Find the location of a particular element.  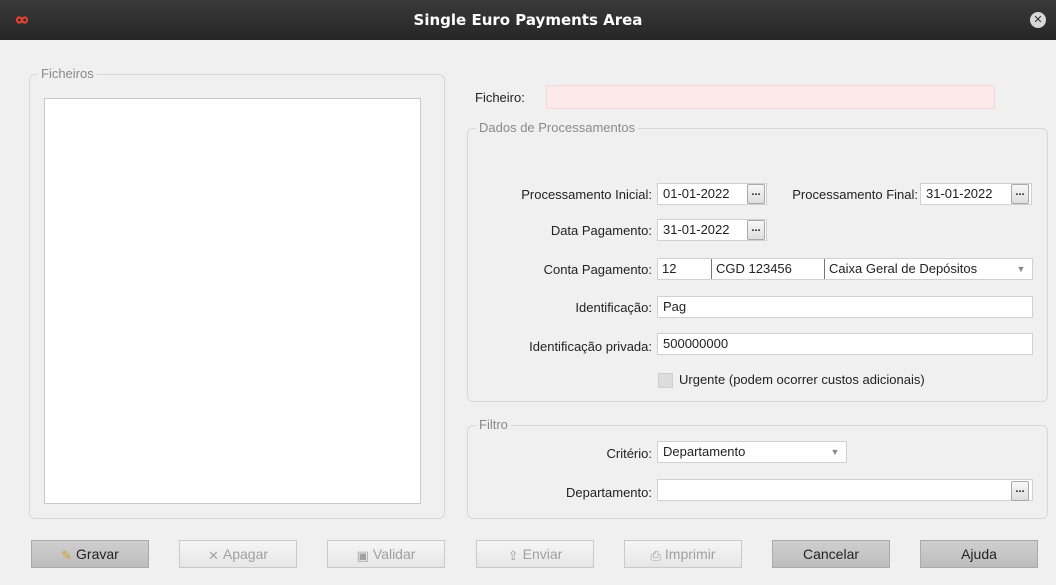

cancel-button: Cancelar is located at coordinates (831, 554).